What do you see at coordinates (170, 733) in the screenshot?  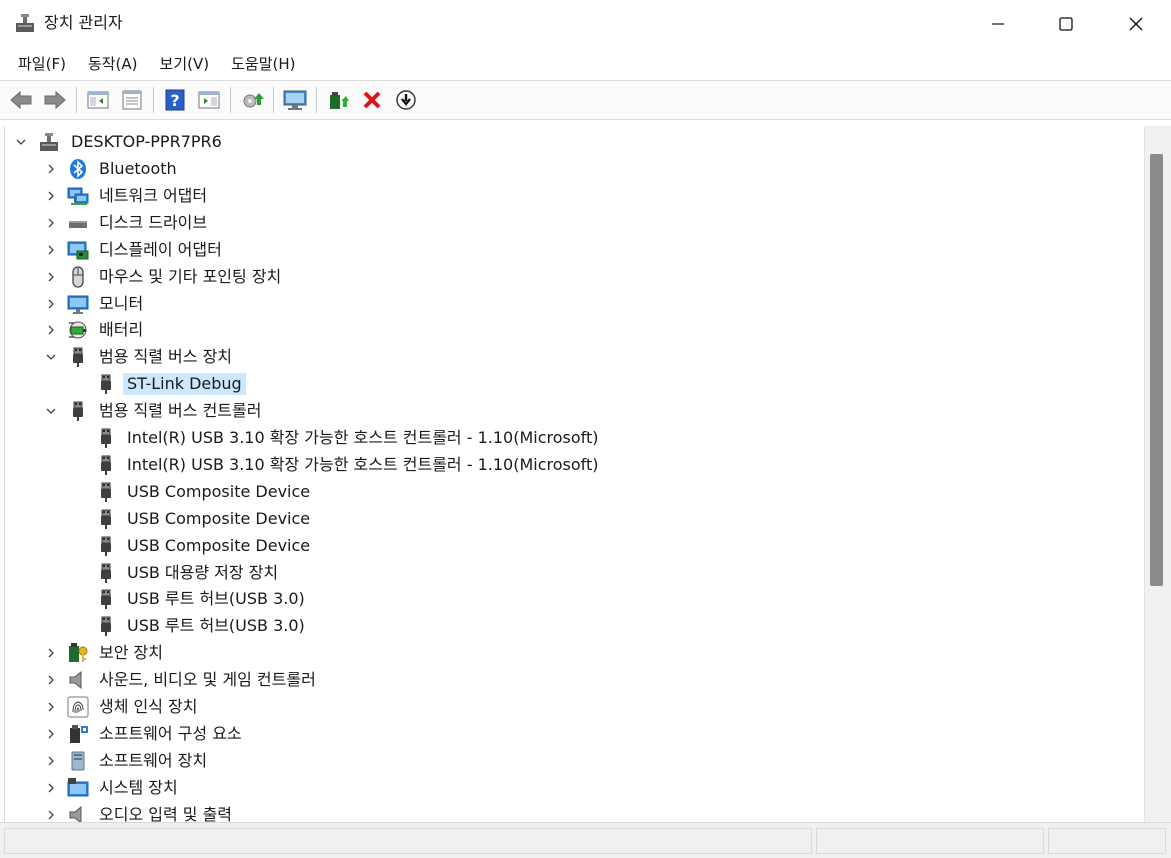 I see `tree-item-label: 소프트웨어 구성 요소` at bounding box center [170, 733].